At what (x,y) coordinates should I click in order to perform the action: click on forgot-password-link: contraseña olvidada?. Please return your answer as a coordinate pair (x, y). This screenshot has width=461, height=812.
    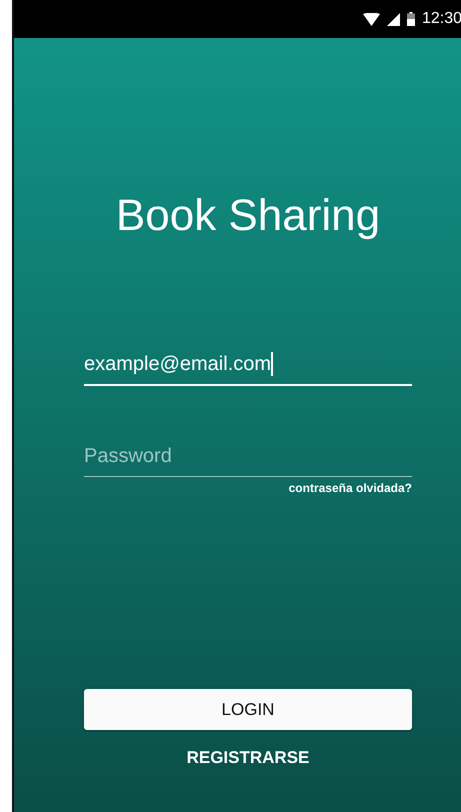
    Looking at the image, I should click on (350, 488).